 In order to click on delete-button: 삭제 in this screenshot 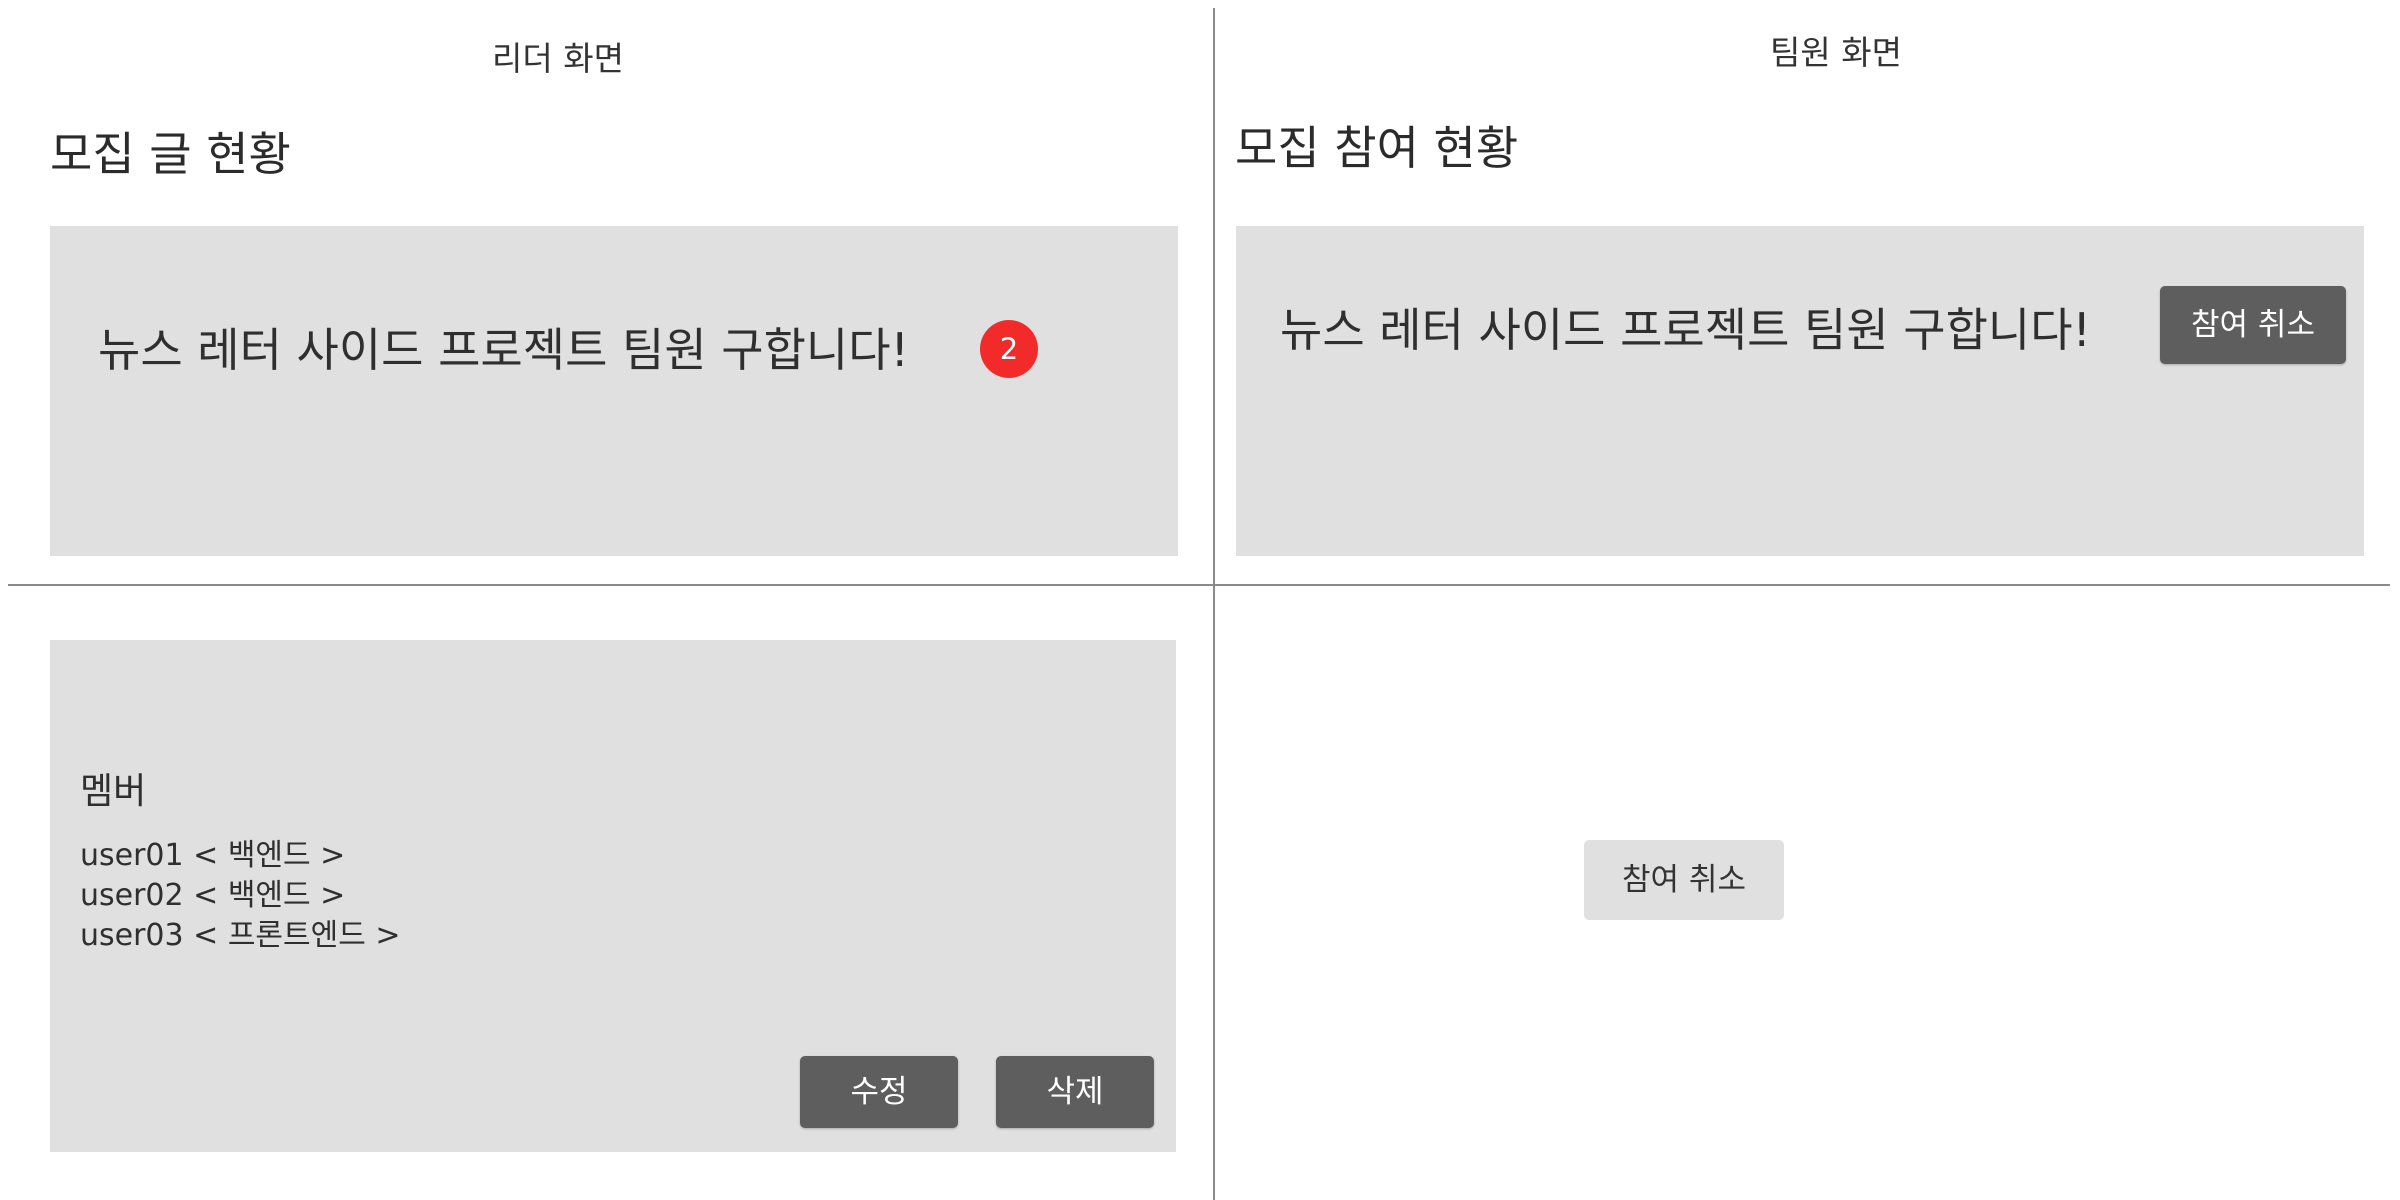, I will do `click(1075, 1092)`.